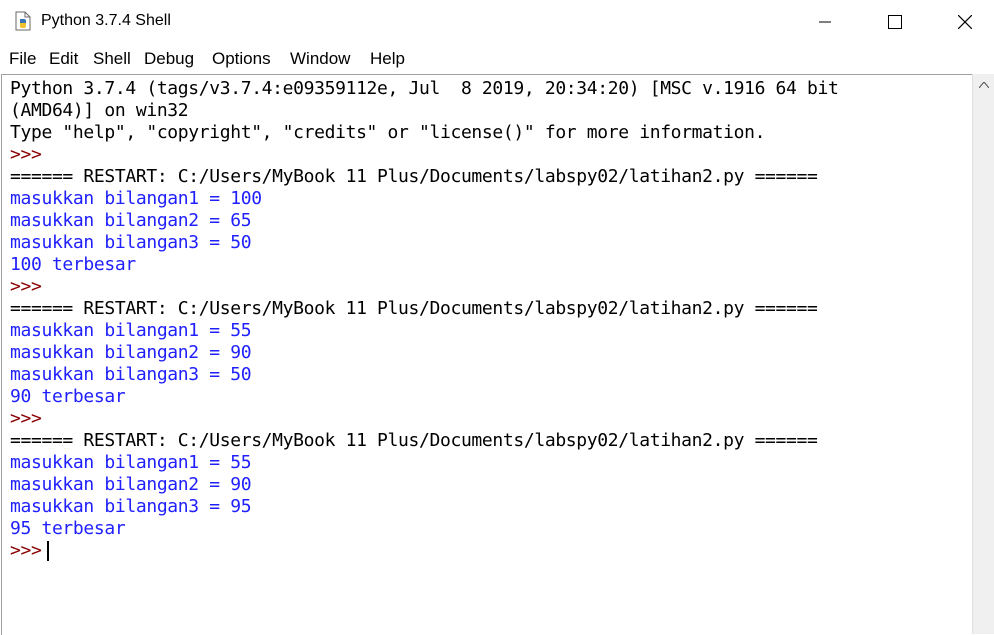 Image resolution: width=994 pixels, height=635 pixels. Describe the element at coordinates (73, 264) in the screenshot. I see `program-output-line: 100 terbesar` at that location.